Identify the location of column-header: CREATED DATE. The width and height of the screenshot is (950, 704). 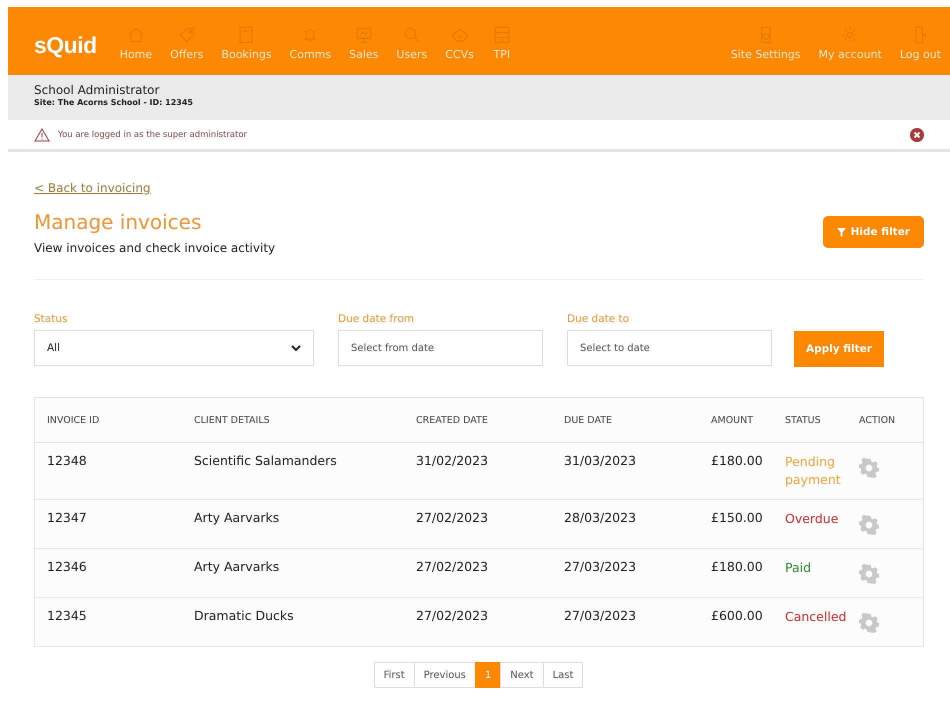
(452, 420).